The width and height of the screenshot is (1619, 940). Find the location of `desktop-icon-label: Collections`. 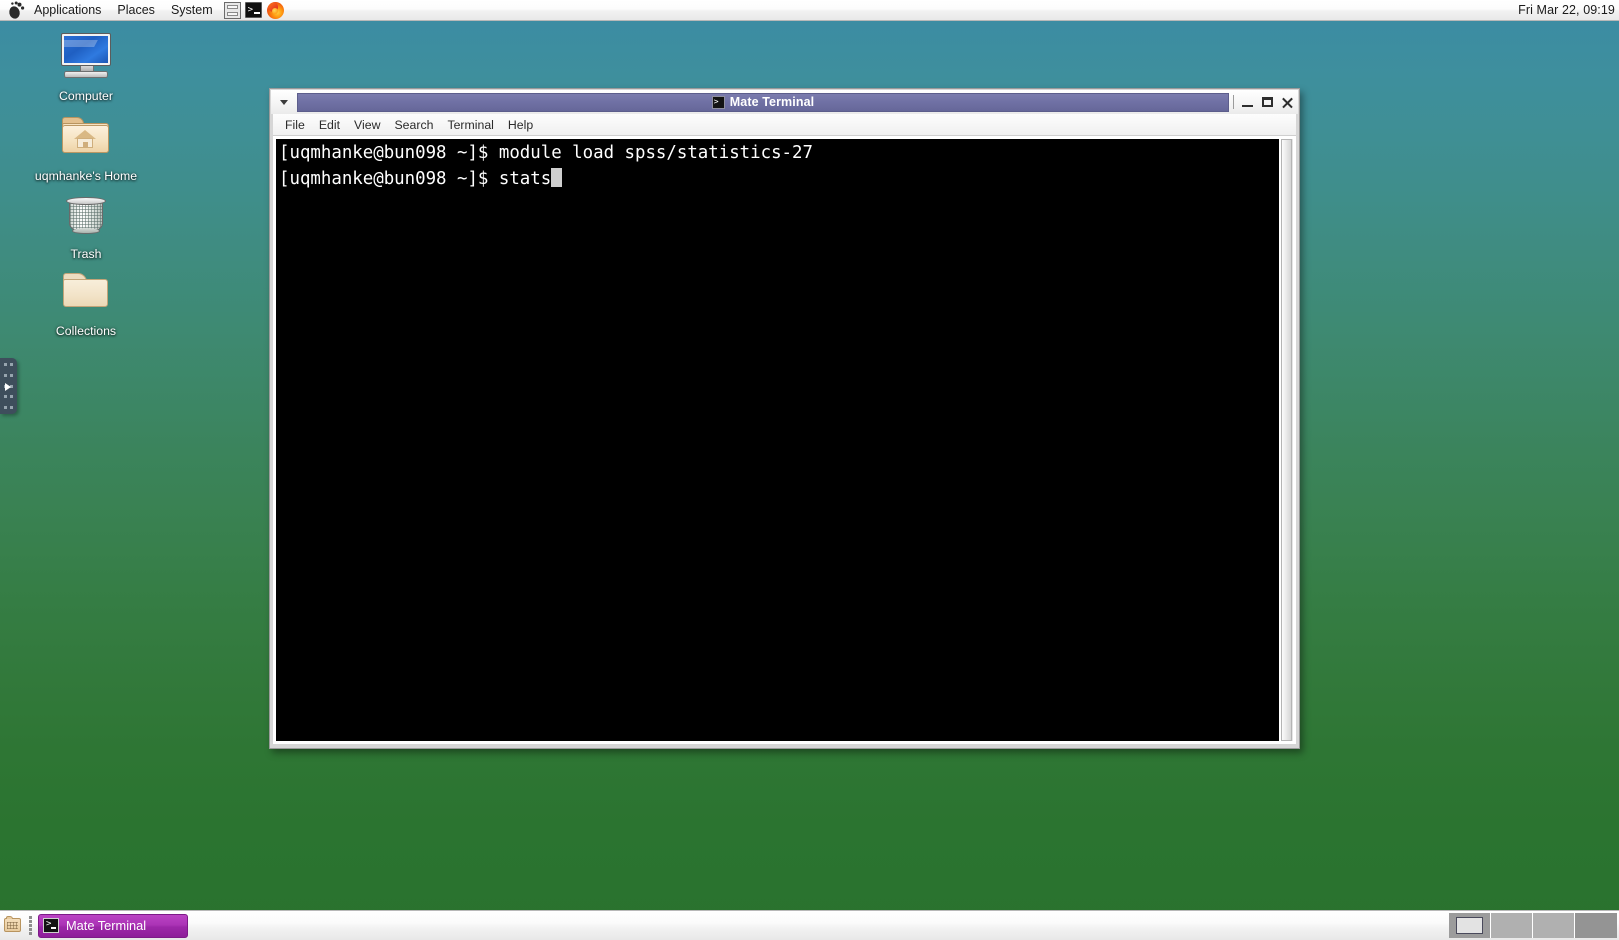

desktop-icon-label: Collections is located at coordinates (86, 331).